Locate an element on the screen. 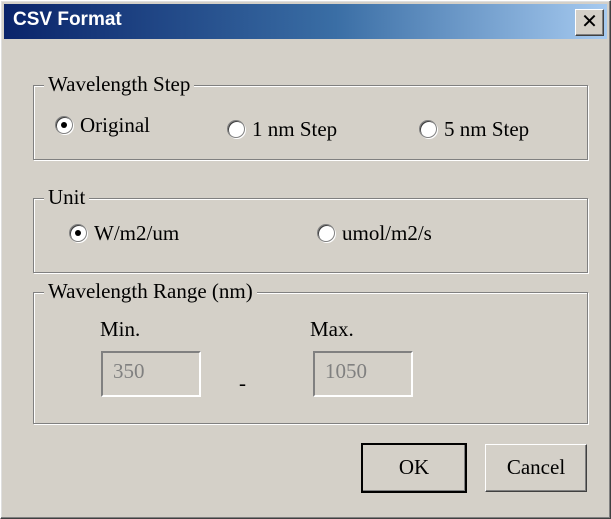 The width and height of the screenshot is (611, 519). unit-legend: Unit is located at coordinates (67, 197).